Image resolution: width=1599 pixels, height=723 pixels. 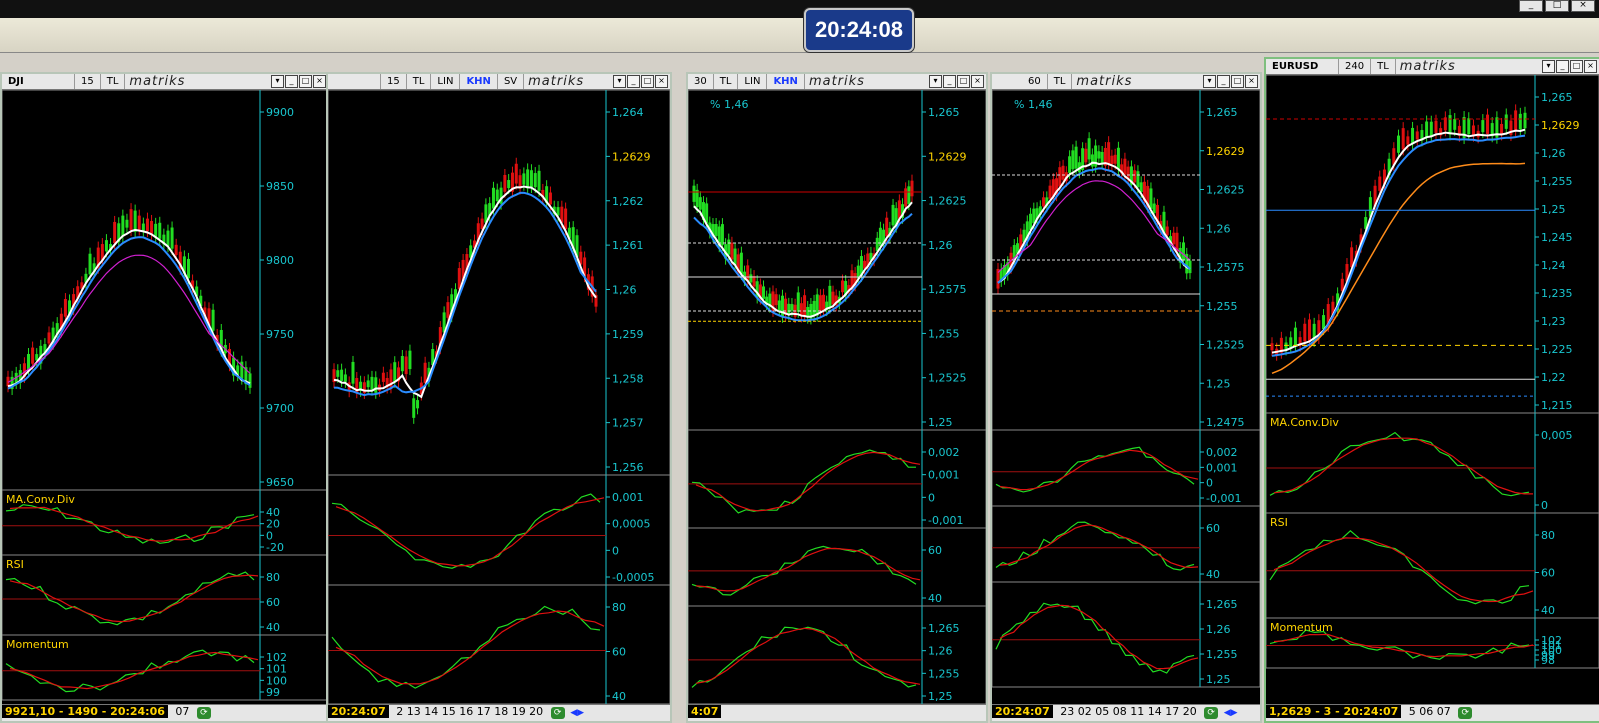 What do you see at coordinates (273, 692) in the screenshot?
I see `axis-tick-label: 99` at bounding box center [273, 692].